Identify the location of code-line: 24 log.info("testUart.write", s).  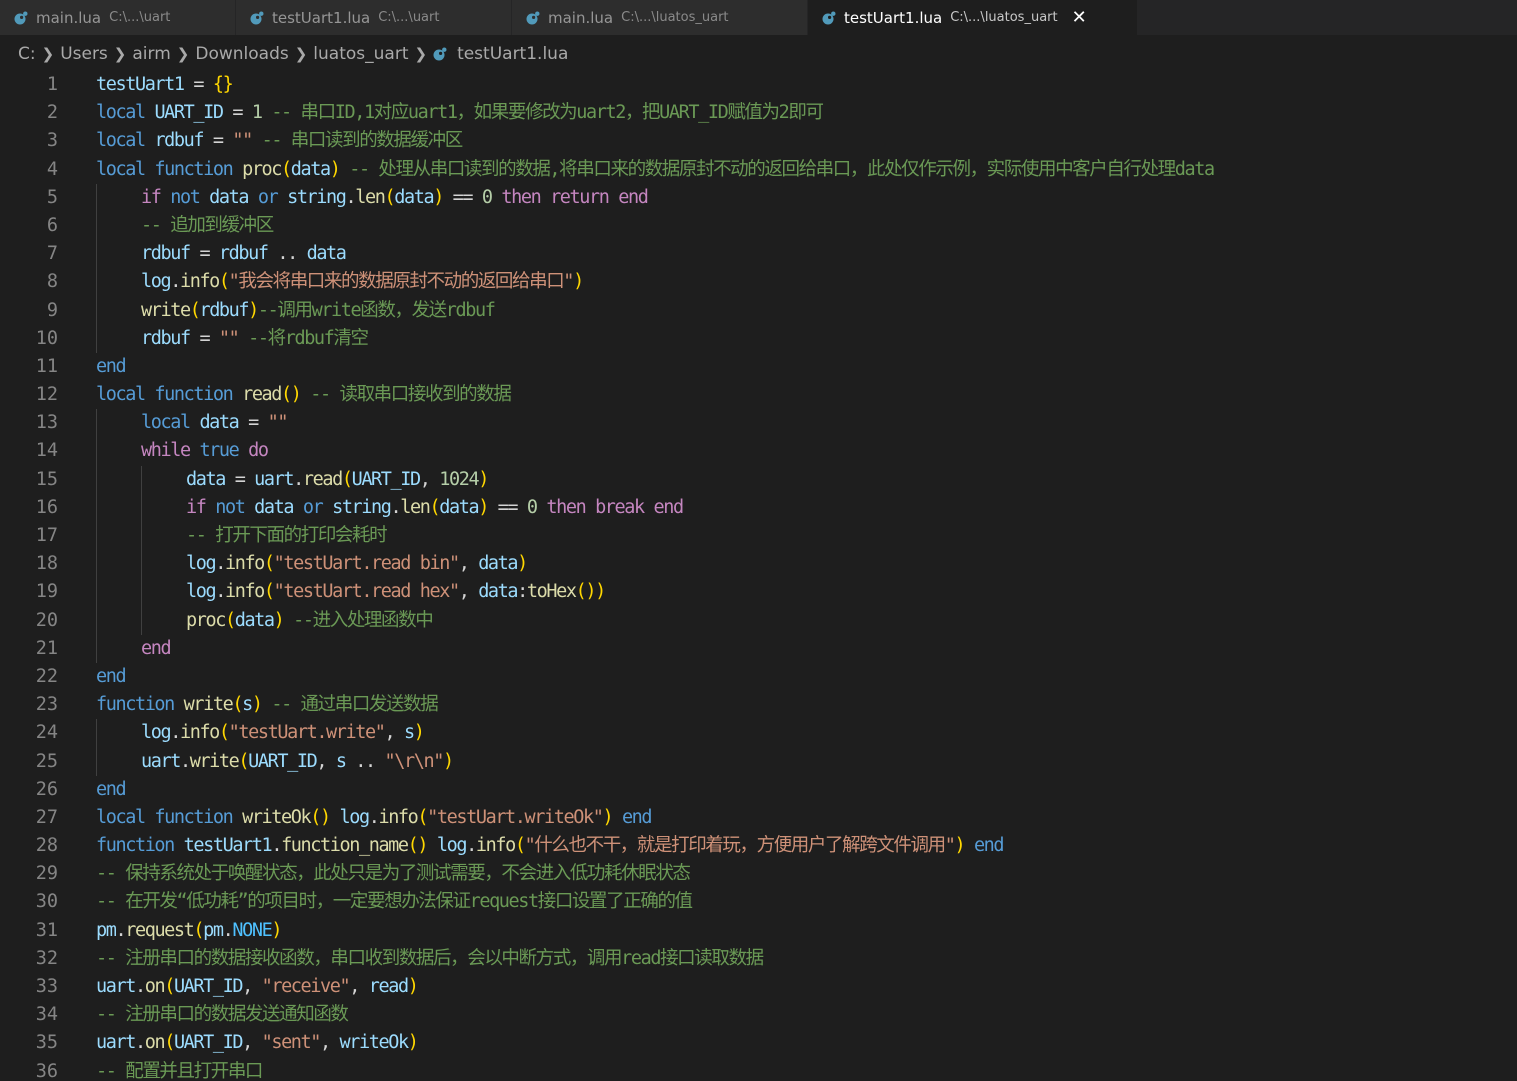
(758, 733).